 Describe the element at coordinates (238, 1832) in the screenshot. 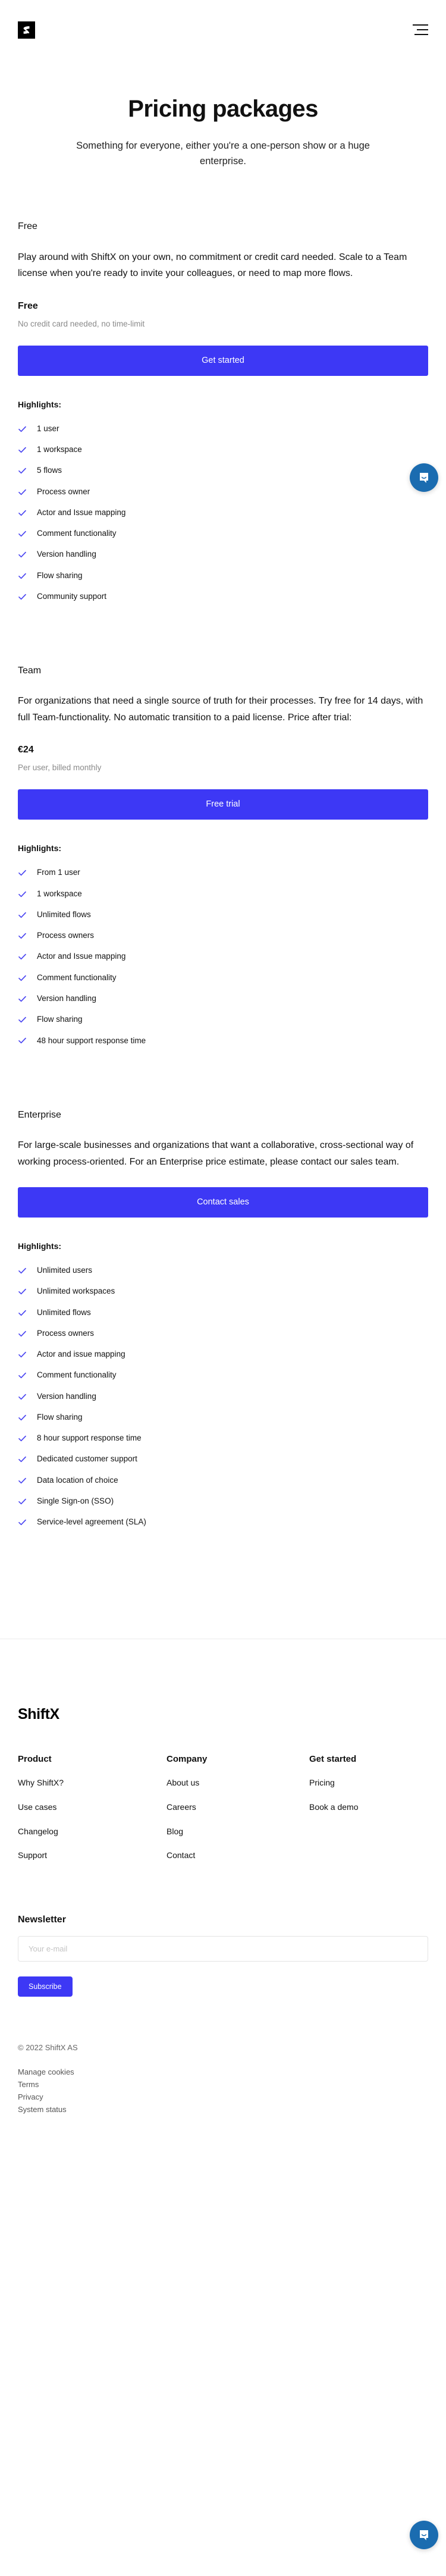

I see `footer-link-blog: Blog` at that location.